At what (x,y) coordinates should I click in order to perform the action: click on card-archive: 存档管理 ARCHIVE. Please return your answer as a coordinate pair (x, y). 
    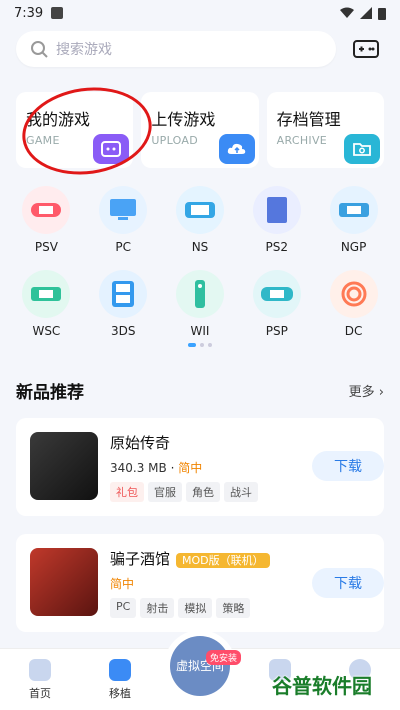
    Looking at the image, I should click on (325, 130).